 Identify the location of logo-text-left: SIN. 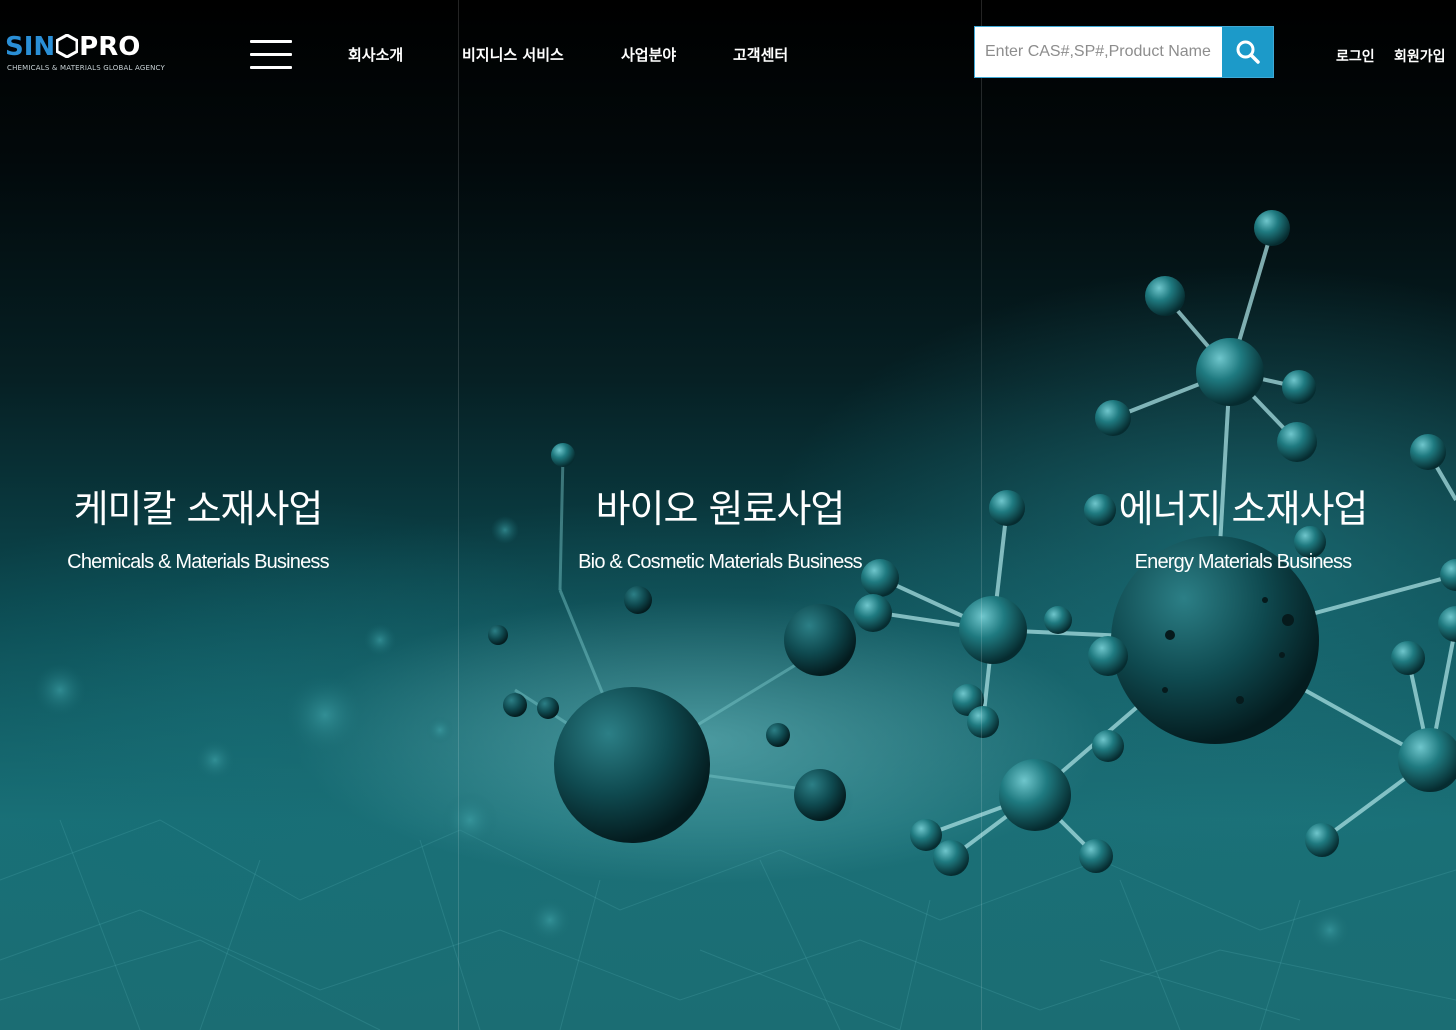
(30, 47).